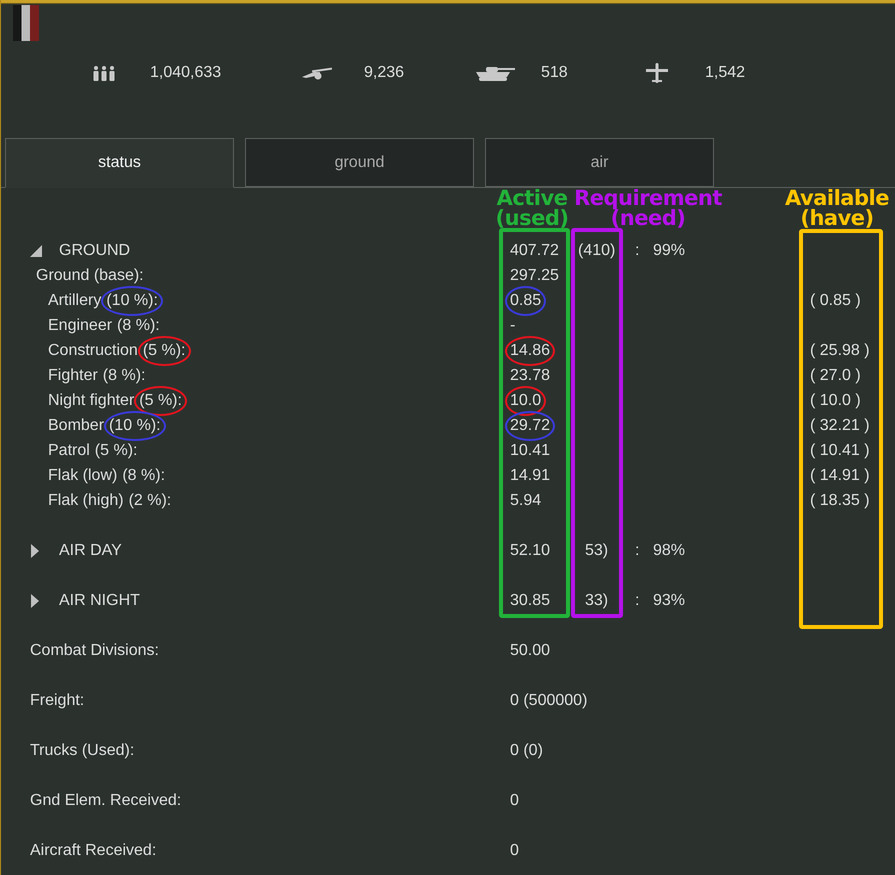 The height and width of the screenshot is (875, 895). Describe the element at coordinates (835, 376) in the screenshot. I see `available-value: ( 27.0 )` at that location.